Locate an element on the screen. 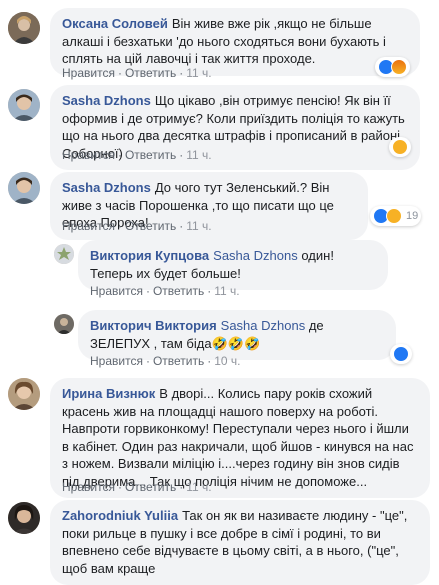 This screenshot has height=585, width=439. comment-author: Ирина Визнюк is located at coordinates (108, 393).